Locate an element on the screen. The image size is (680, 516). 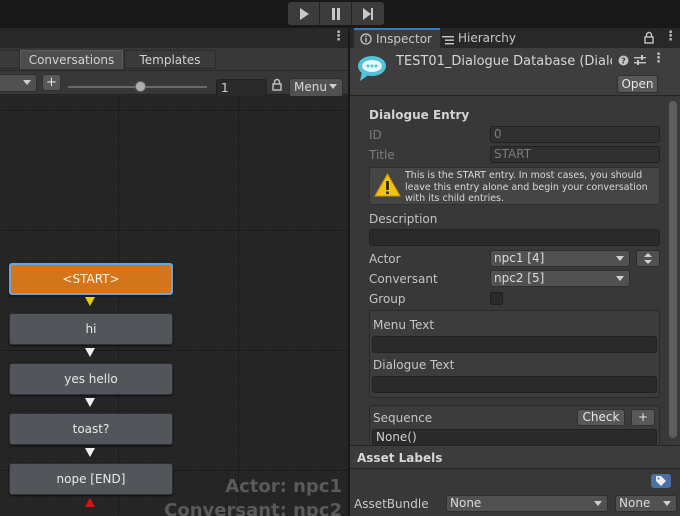
id-field: 0 is located at coordinates (575, 134).